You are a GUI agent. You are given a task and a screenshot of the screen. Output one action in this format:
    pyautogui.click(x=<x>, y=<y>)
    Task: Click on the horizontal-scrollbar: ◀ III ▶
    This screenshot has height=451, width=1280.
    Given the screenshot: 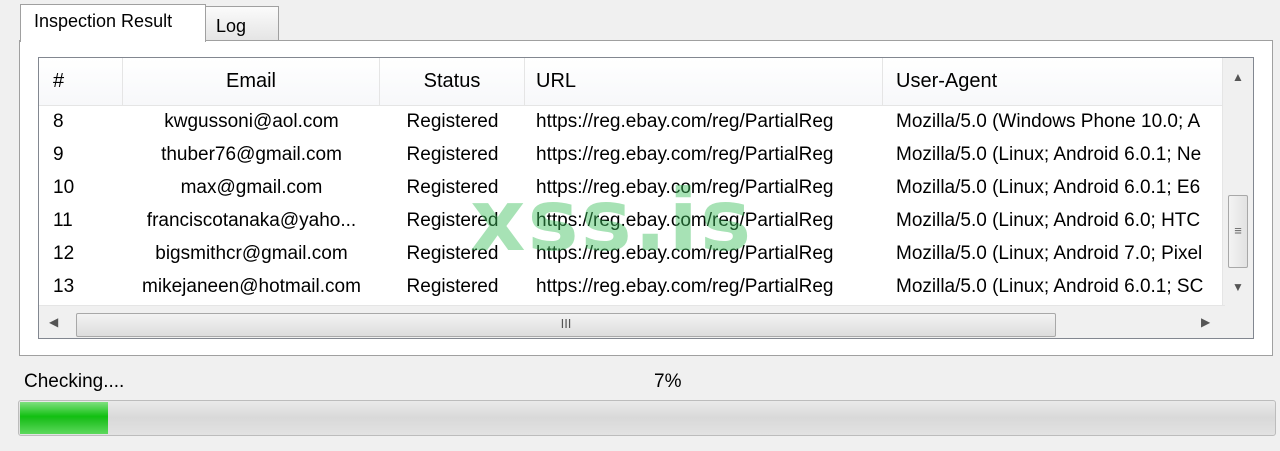 What is the action you would take?
    pyautogui.click(x=632, y=321)
    